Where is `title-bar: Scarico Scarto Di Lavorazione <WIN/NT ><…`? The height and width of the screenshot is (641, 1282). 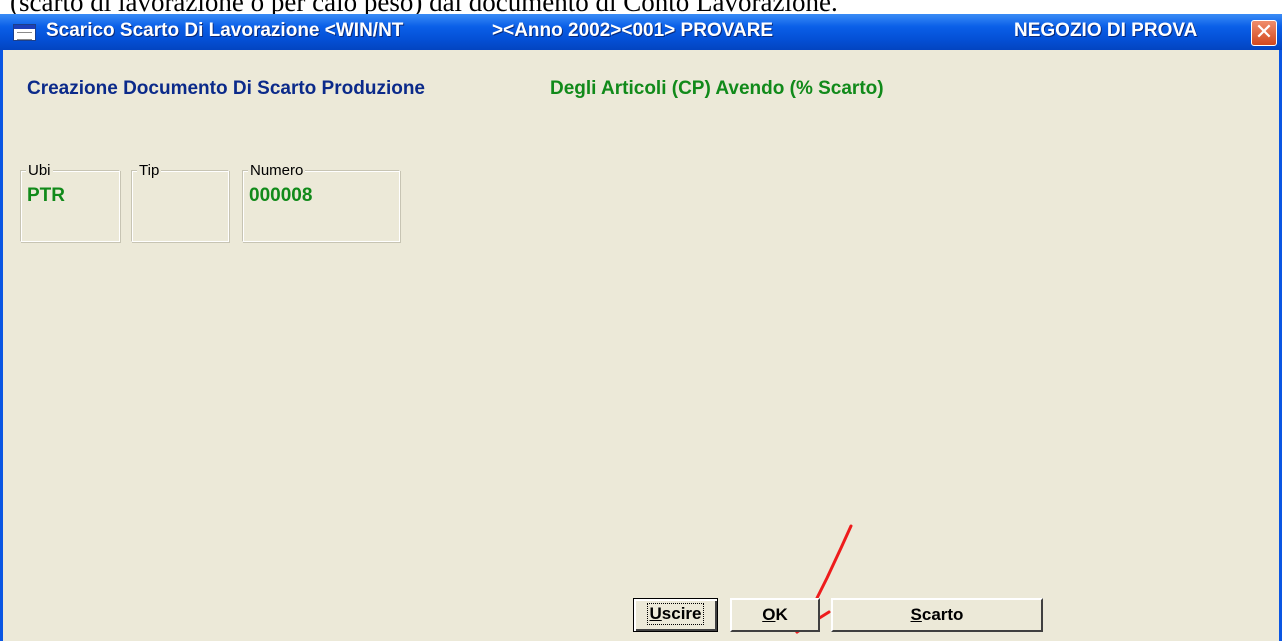
title-bar: Scarico Scarto Di Lavorazione <WIN/NT ><… is located at coordinates (641, 32).